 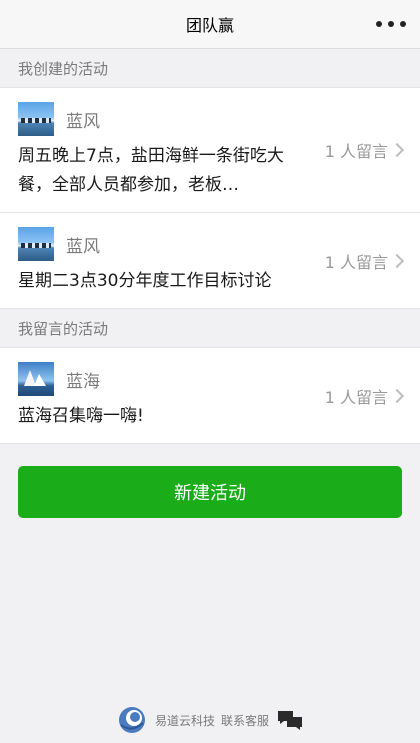 I want to click on section-title-commented: 我留言的活动, so click(x=63, y=328).